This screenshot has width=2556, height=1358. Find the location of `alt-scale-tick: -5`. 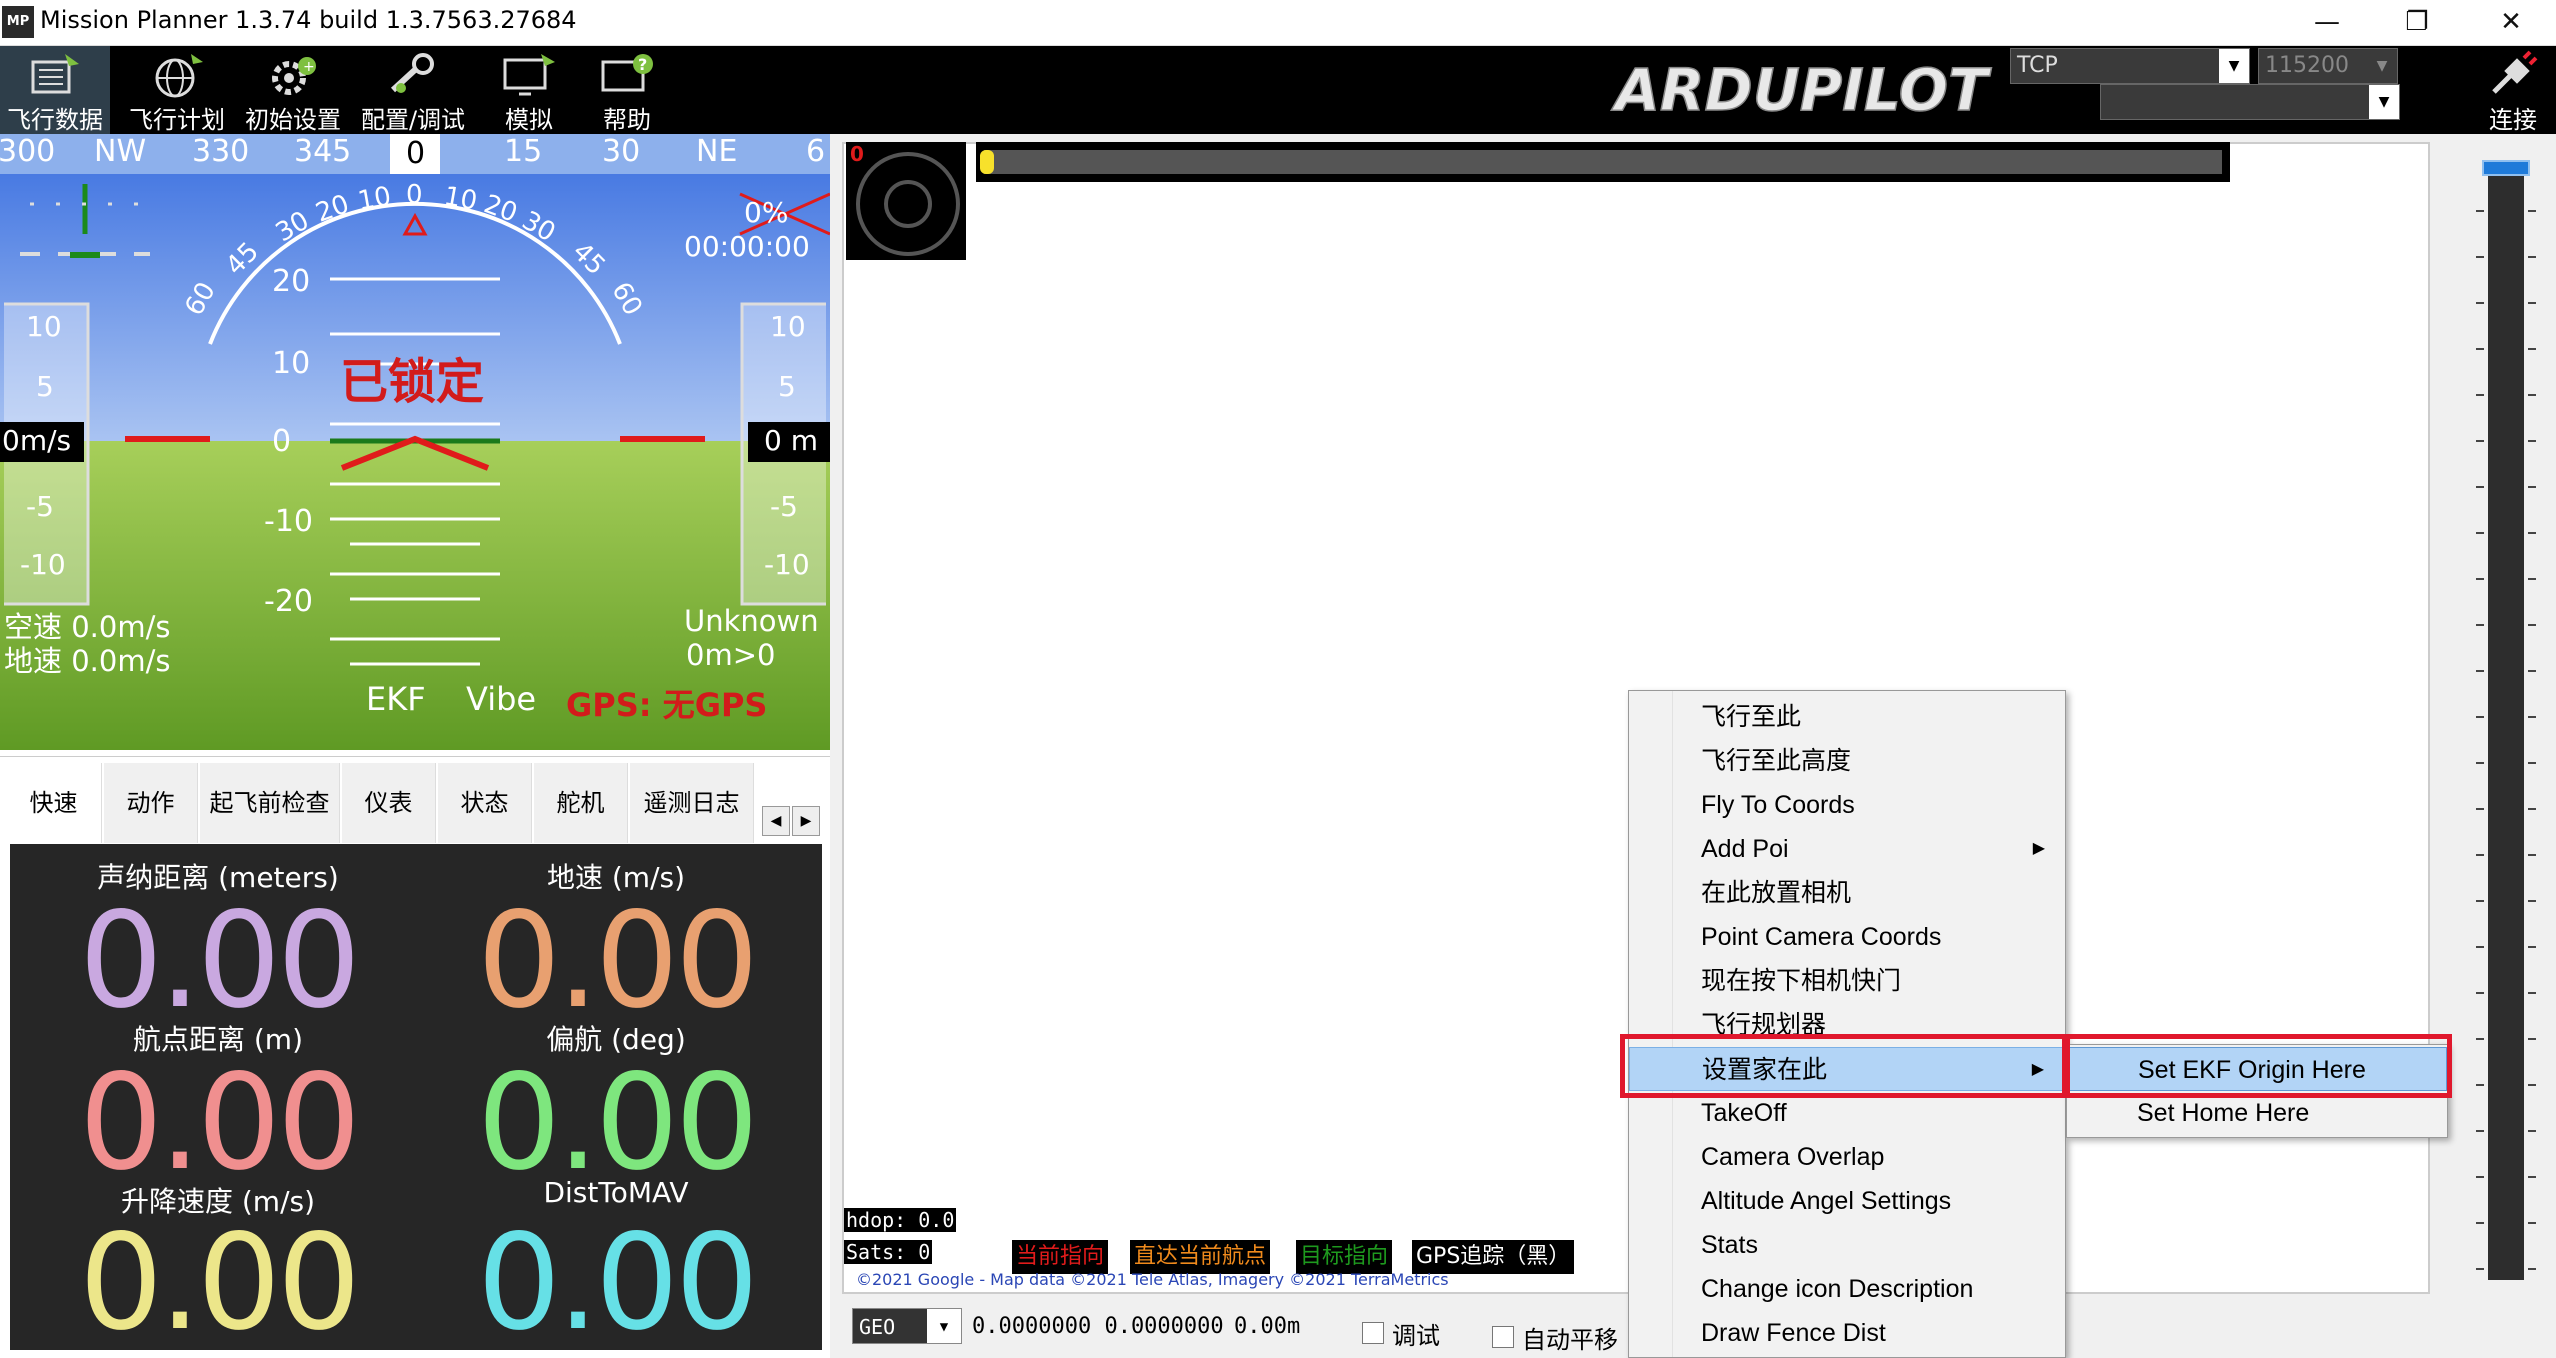

alt-scale-tick: -5 is located at coordinates (784, 506).